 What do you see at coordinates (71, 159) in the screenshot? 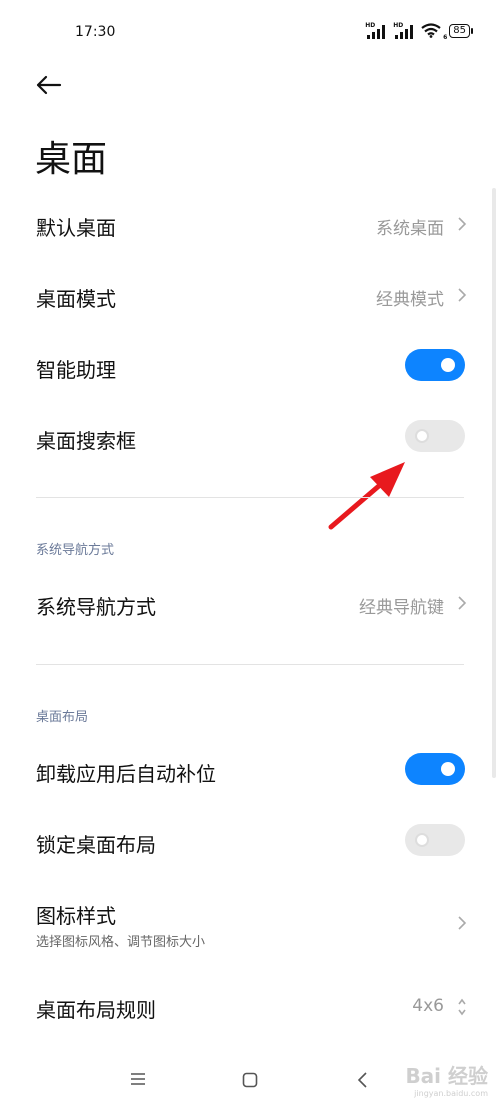
I see `page-title: 桌面` at bounding box center [71, 159].